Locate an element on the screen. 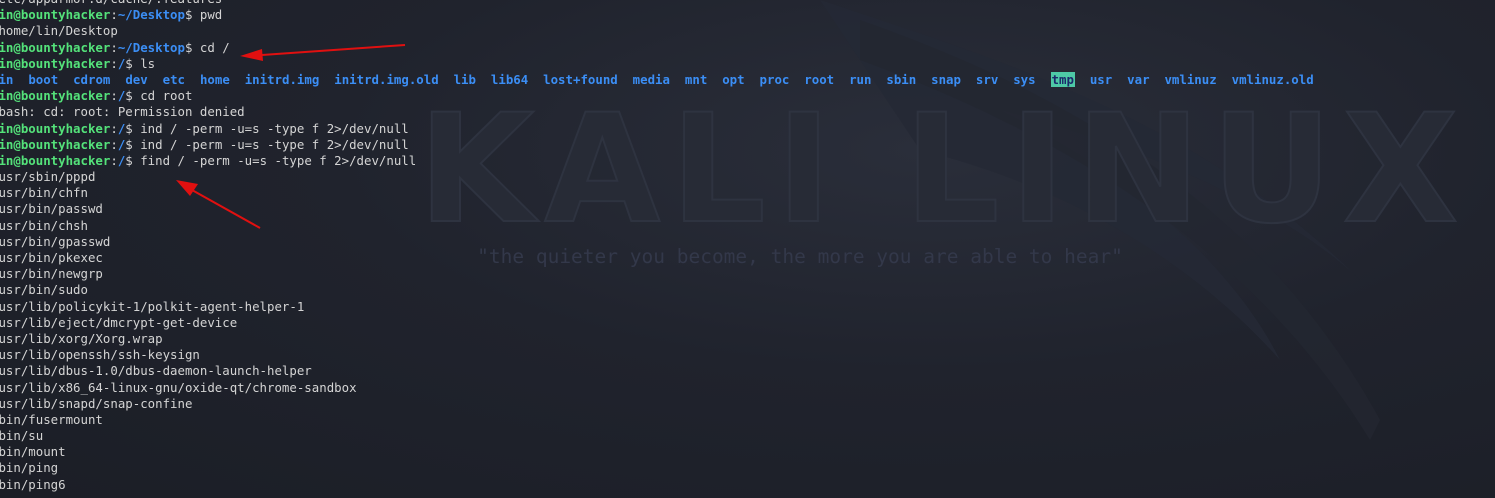 The width and height of the screenshot is (1495, 498). annotation-arrows is located at coordinates (291, 136).